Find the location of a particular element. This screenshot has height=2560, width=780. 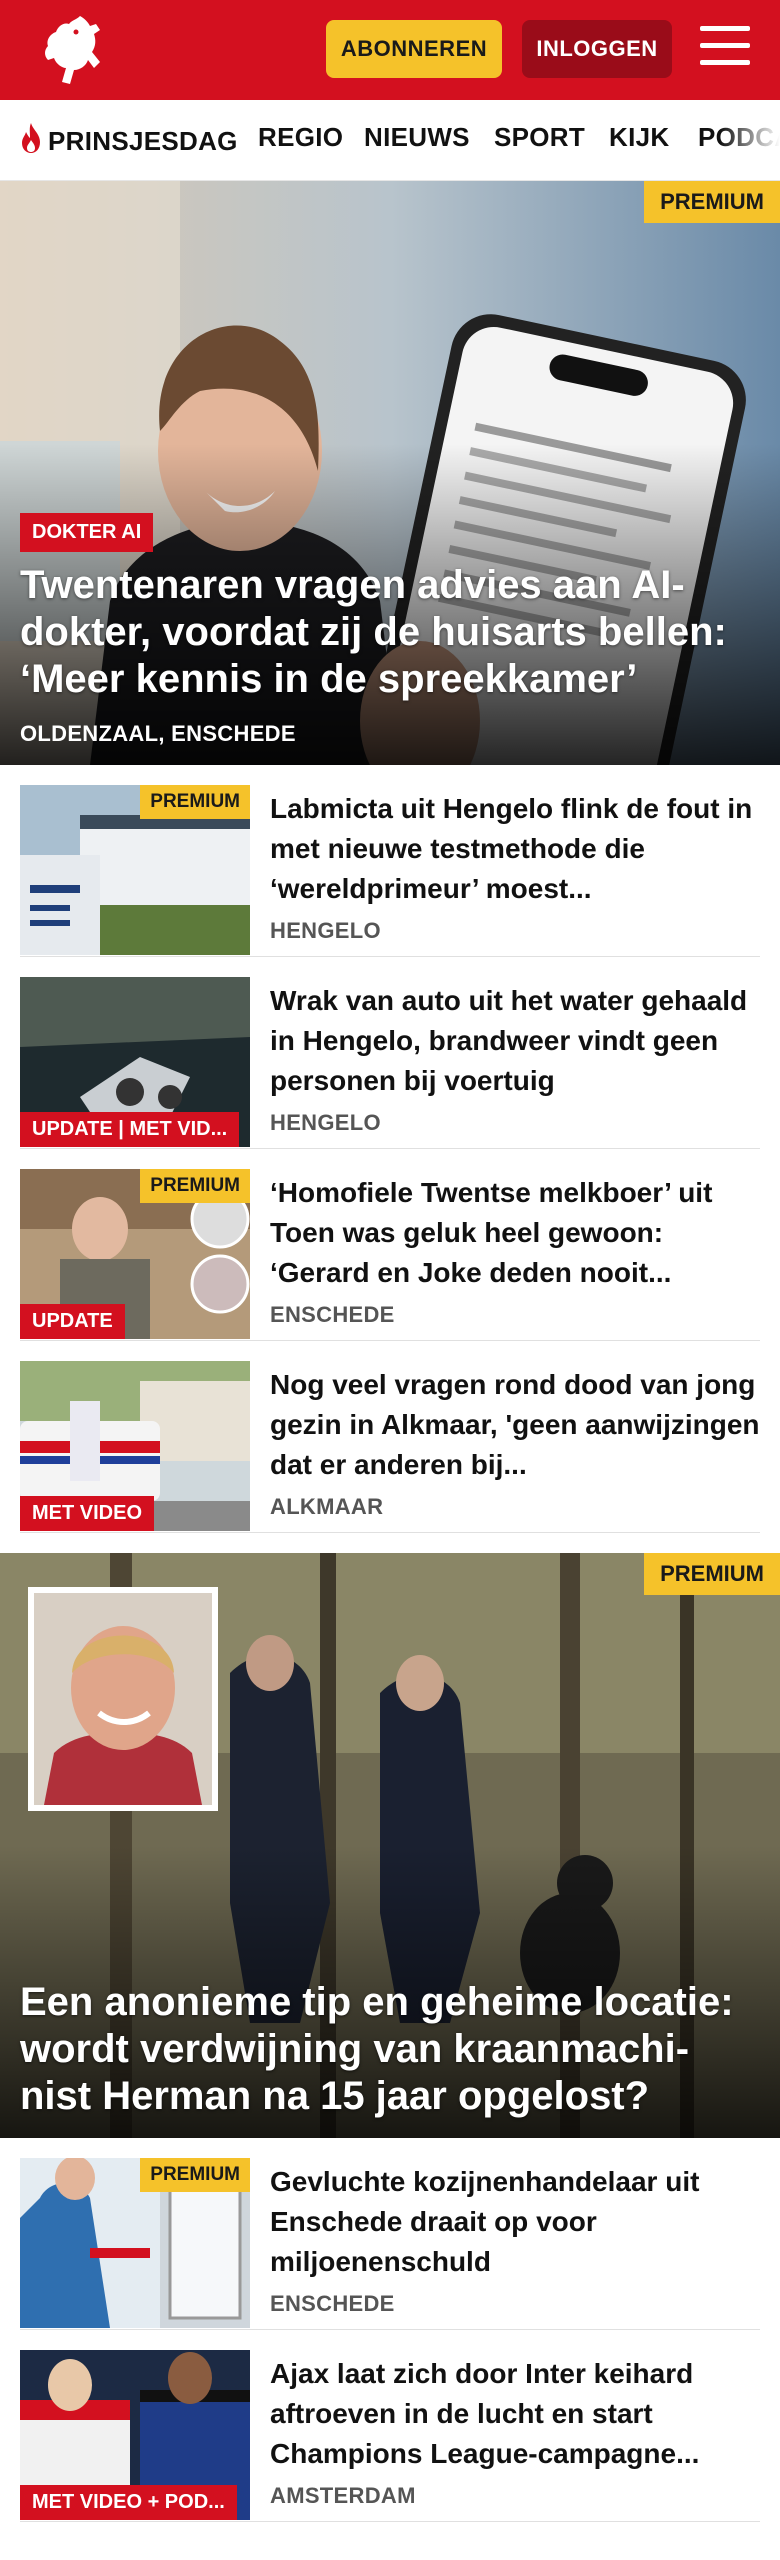

article-location: AMSTERDAM is located at coordinates (343, 2495).